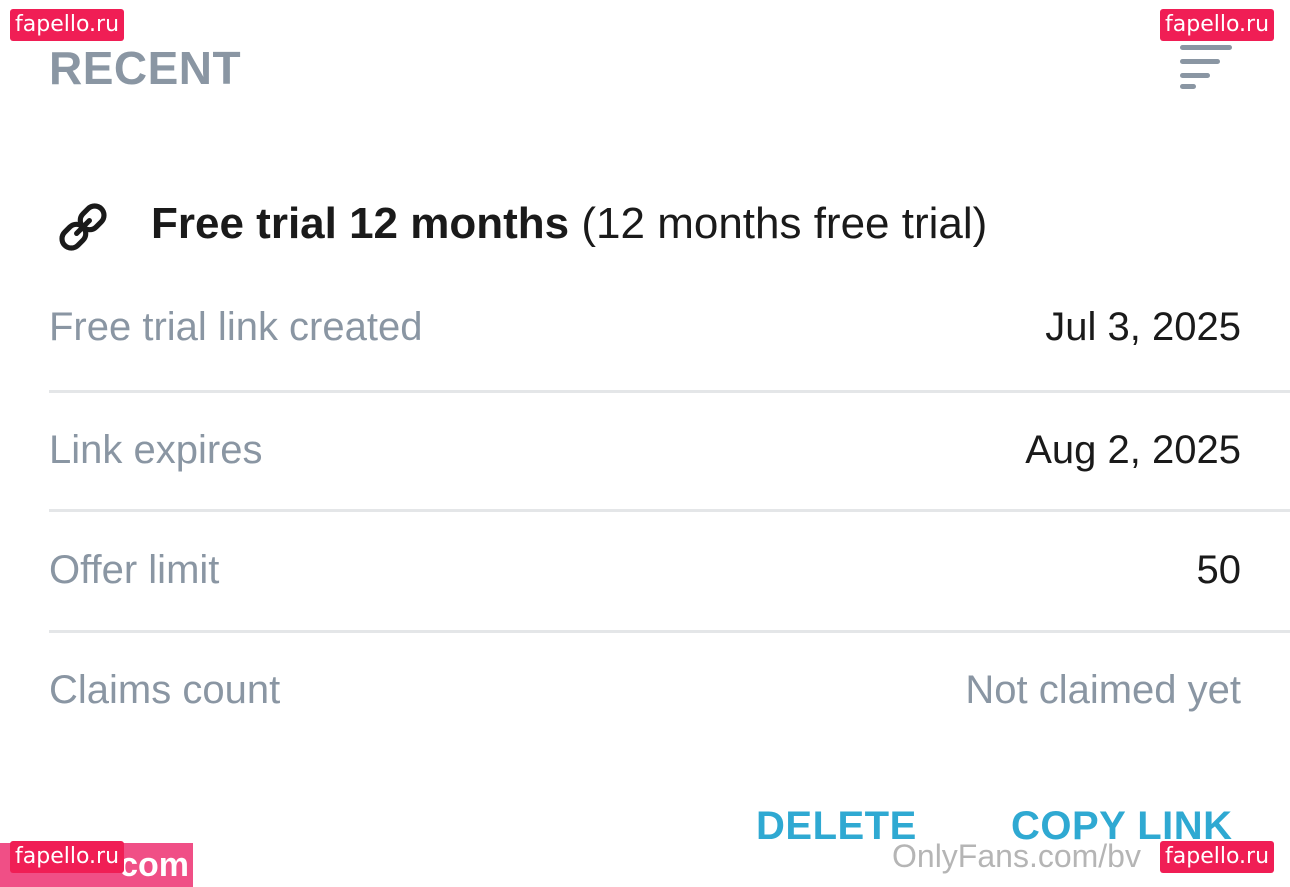 This screenshot has width=1290, height=887. What do you see at coordinates (360, 223) in the screenshot?
I see `offer-name: Free trial 12 months` at bounding box center [360, 223].